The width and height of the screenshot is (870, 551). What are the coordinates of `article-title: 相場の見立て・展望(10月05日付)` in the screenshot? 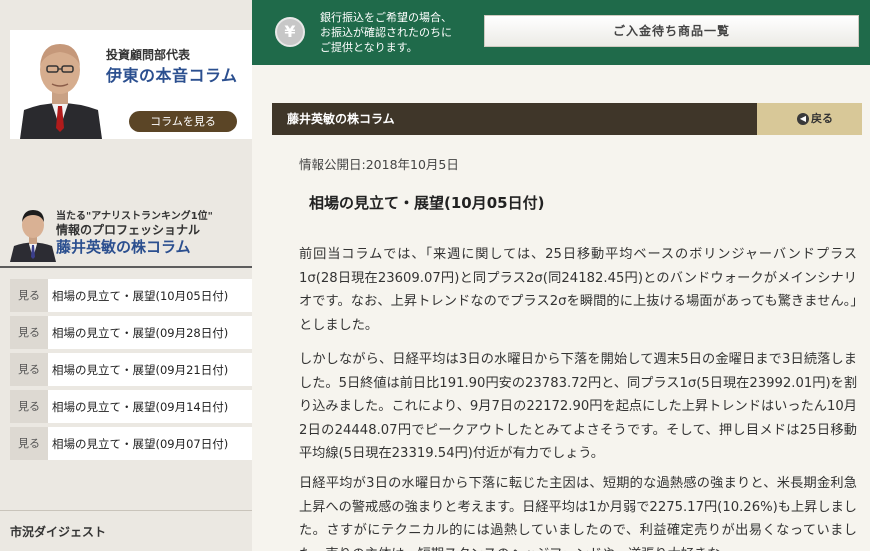 It's located at (427, 203).